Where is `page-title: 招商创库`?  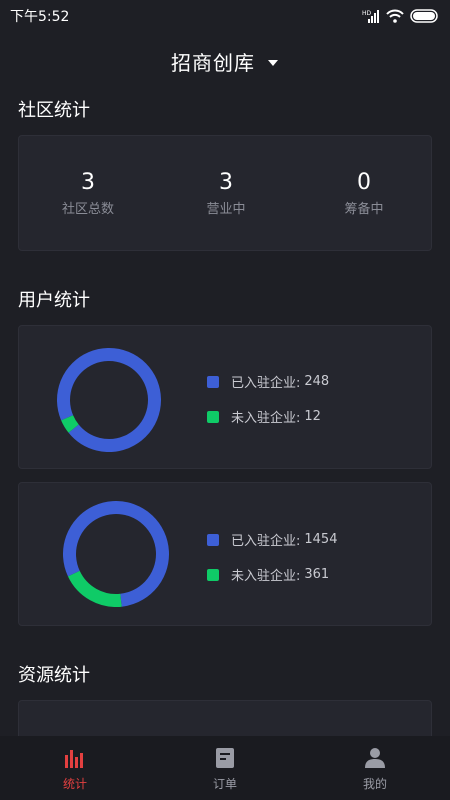 page-title: 招商创库 is located at coordinates (213, 62).